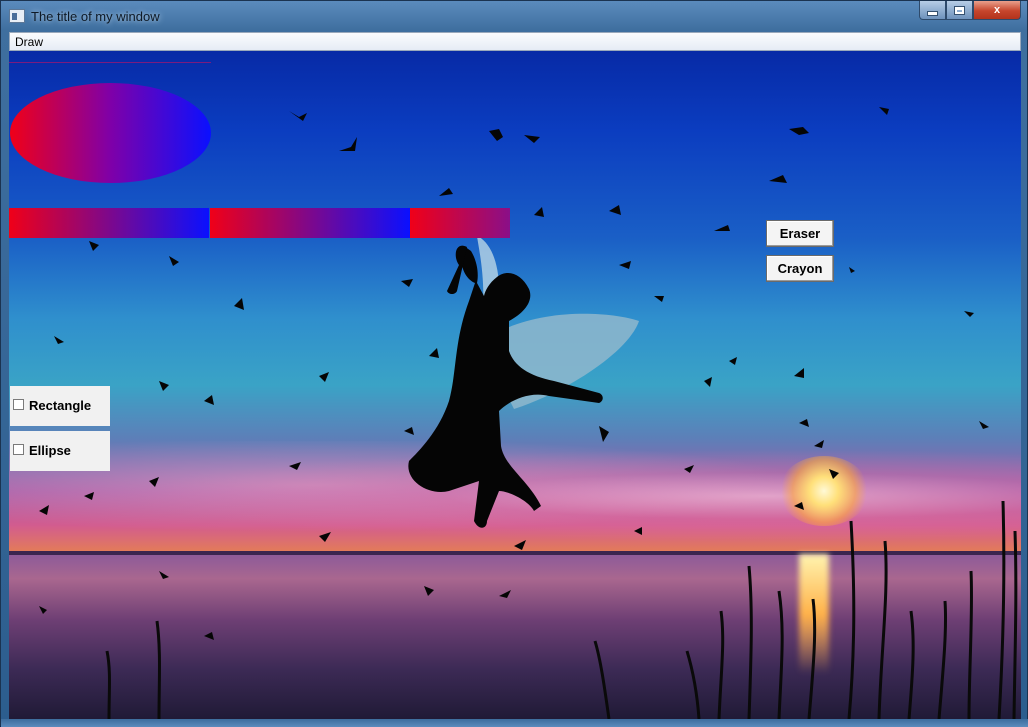 Image resolution: width=1028 pixels, height=727 pixels. I want to click on rectangle-checkbox-row: Rectangle, so click(60, 406).